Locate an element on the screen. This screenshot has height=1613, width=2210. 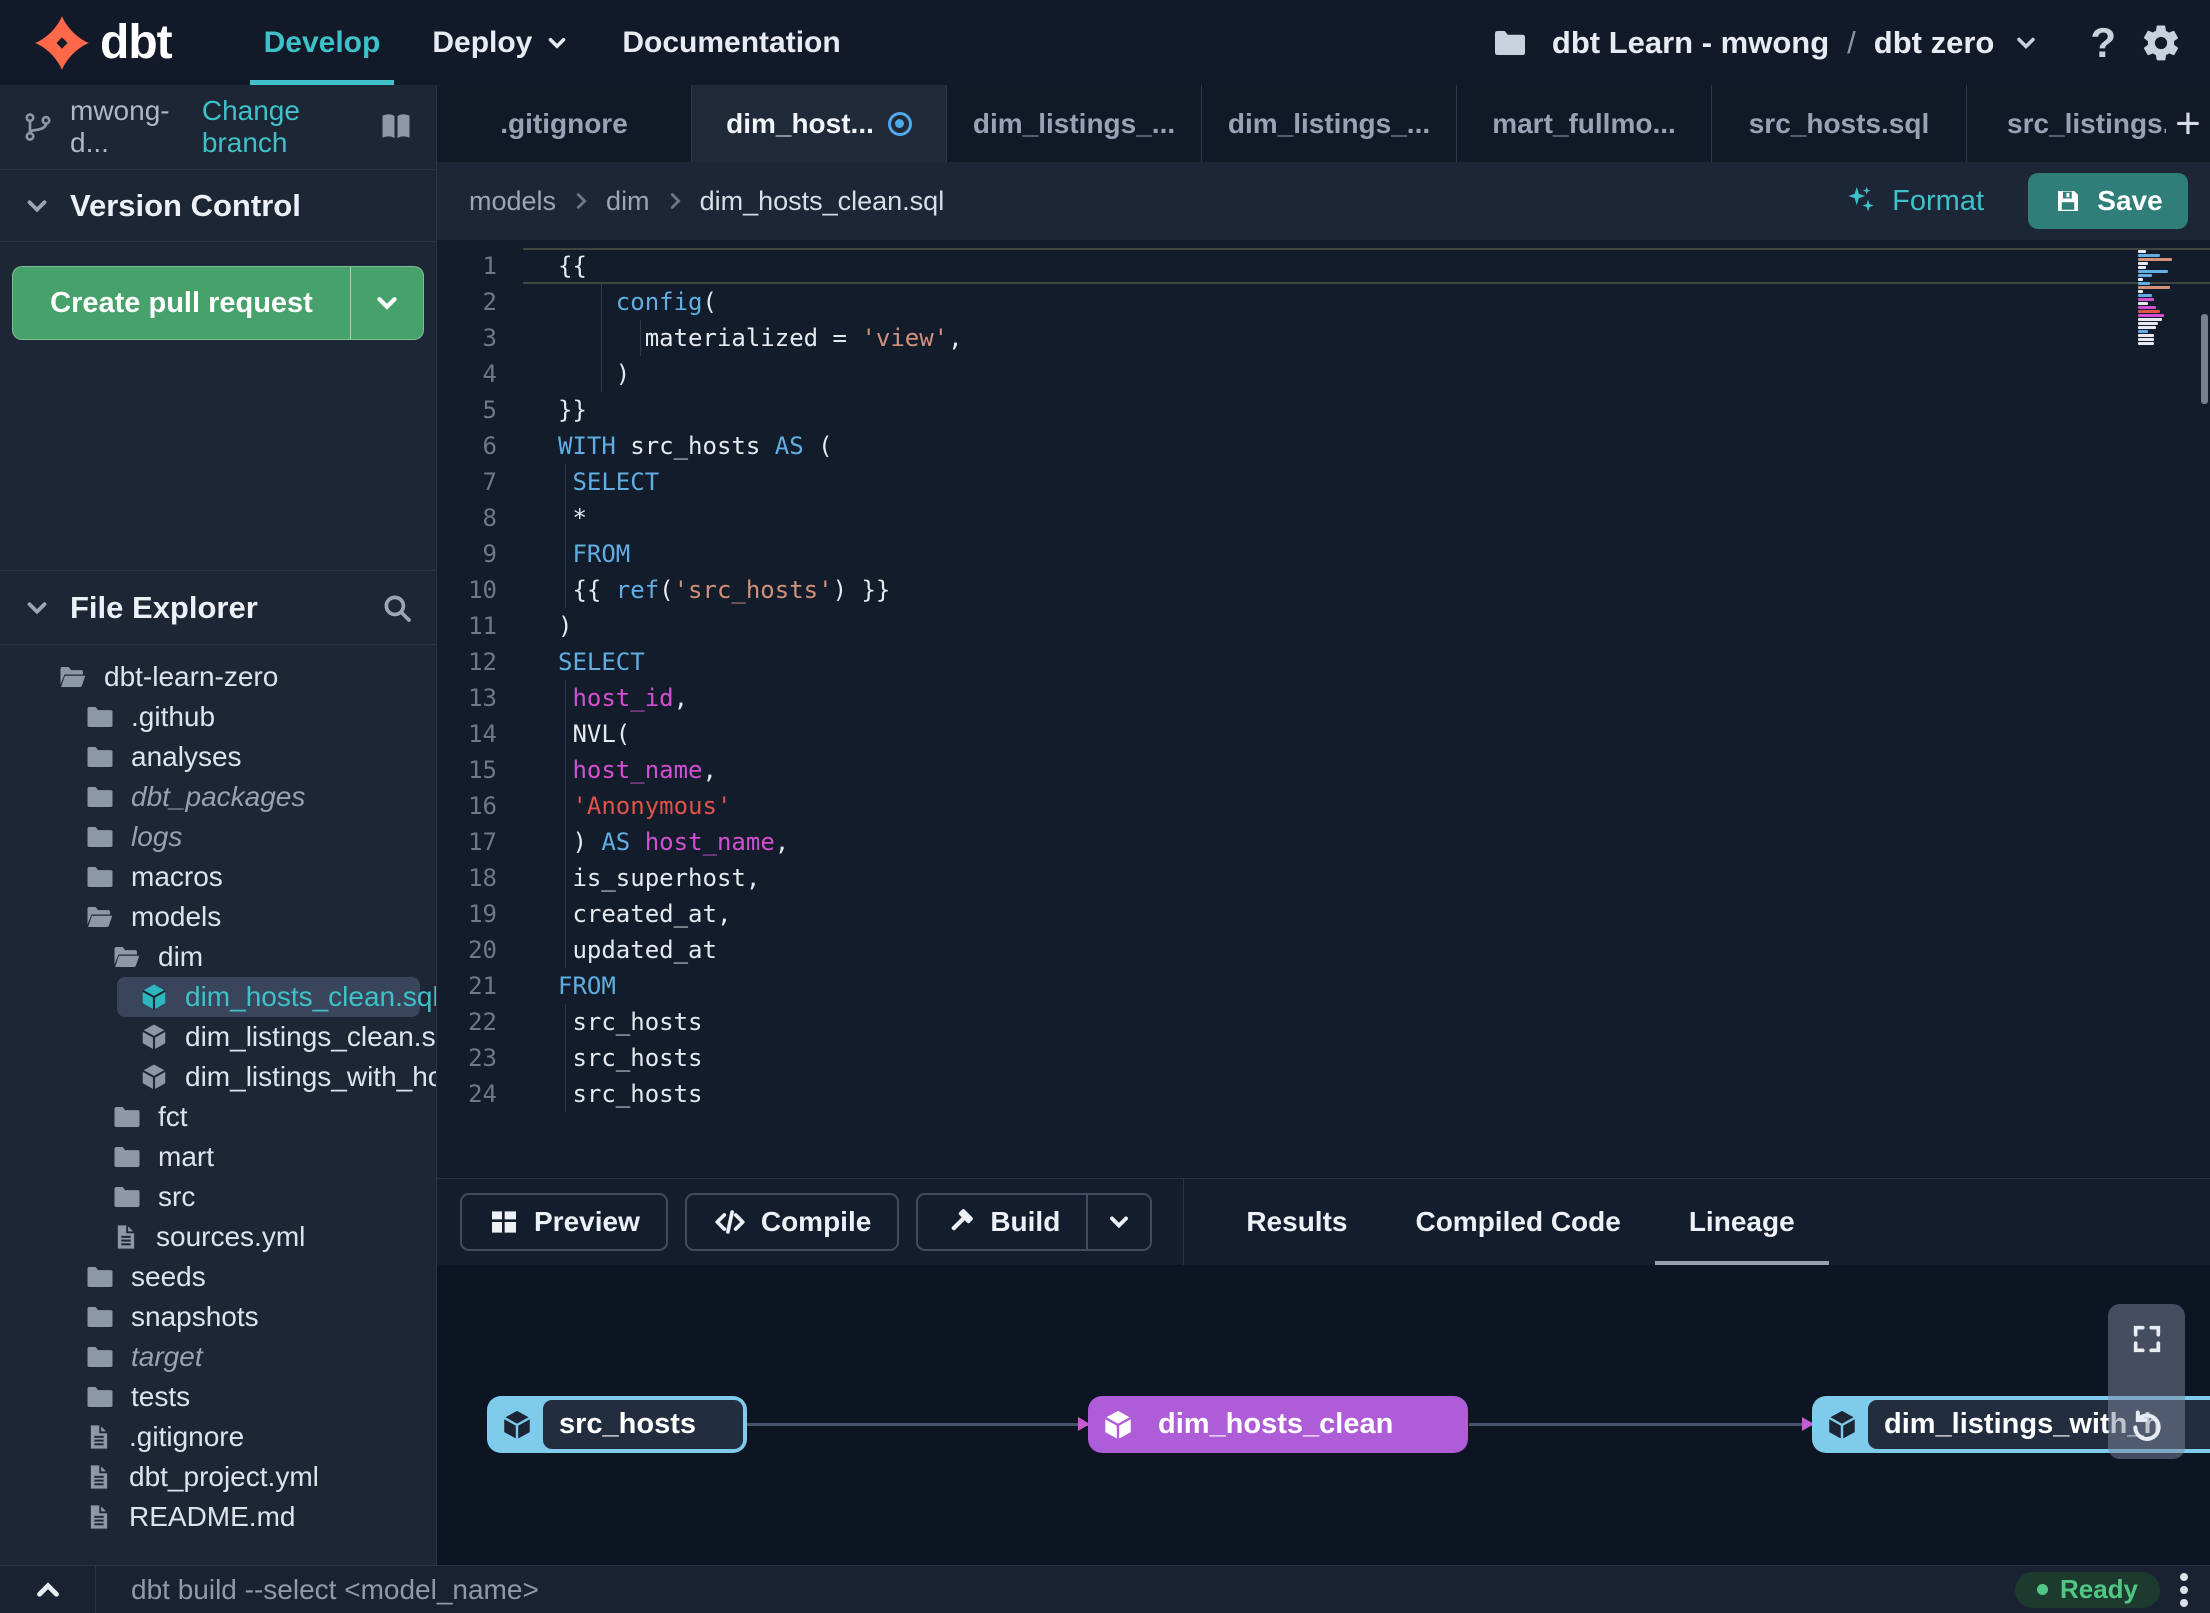
panel-tab-compiled-code: Compiled Code is located at coordinates (1517, 1222).